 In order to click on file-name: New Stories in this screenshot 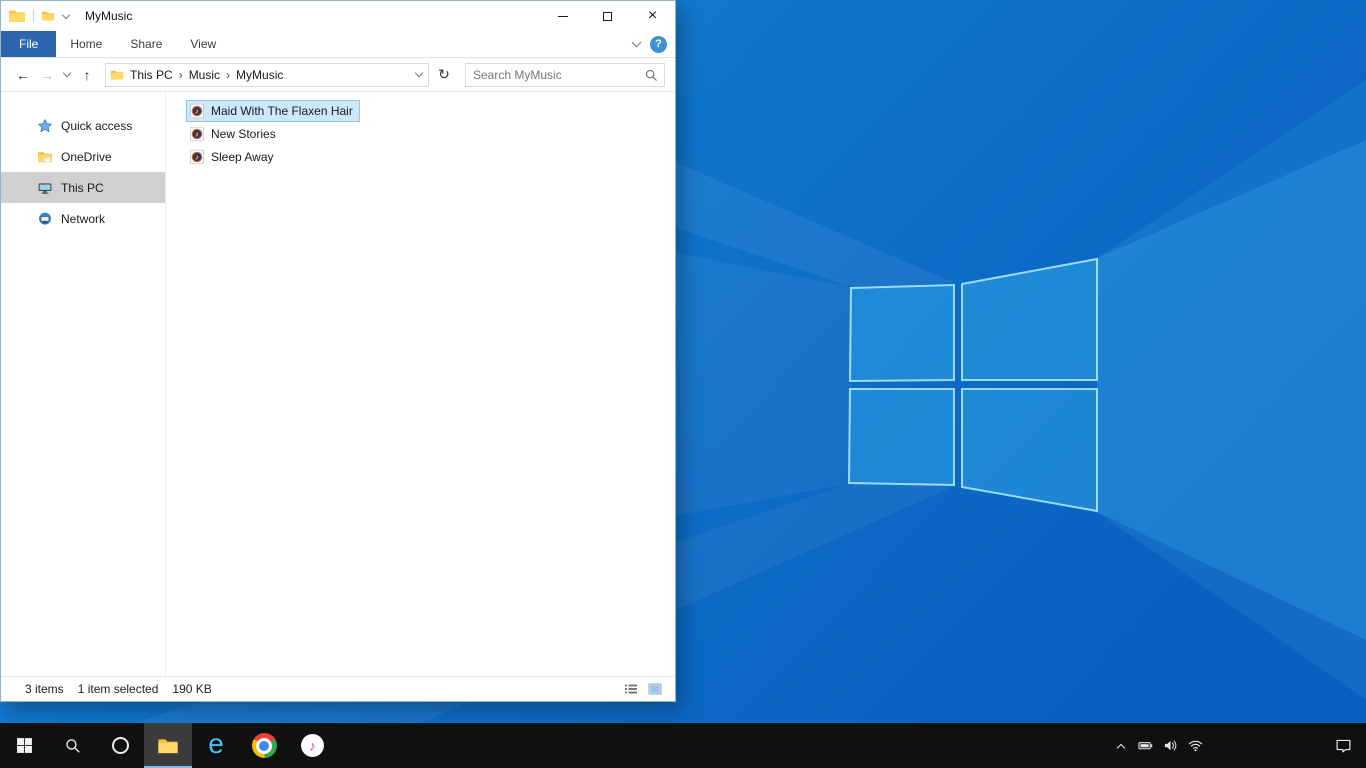, I will do `click(243, 134)`.